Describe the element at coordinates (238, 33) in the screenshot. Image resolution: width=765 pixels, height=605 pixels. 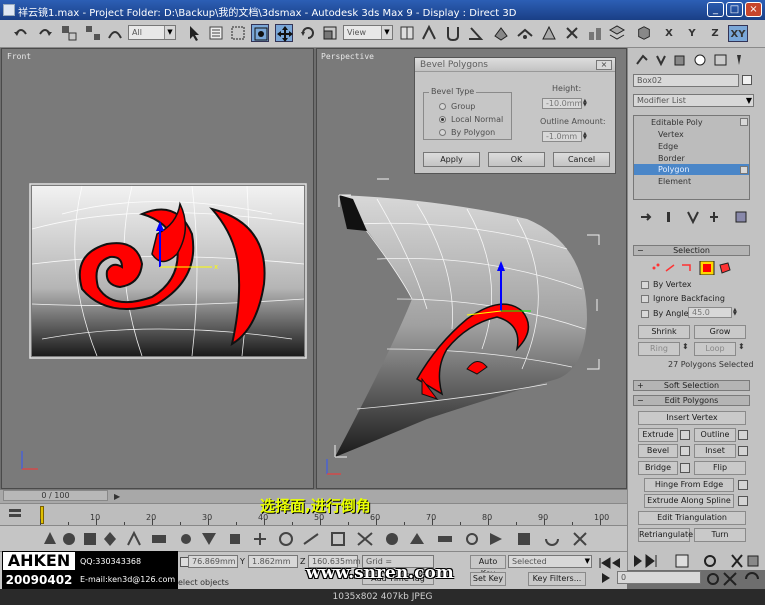
I see `rectangular-selection-icon` at that location.